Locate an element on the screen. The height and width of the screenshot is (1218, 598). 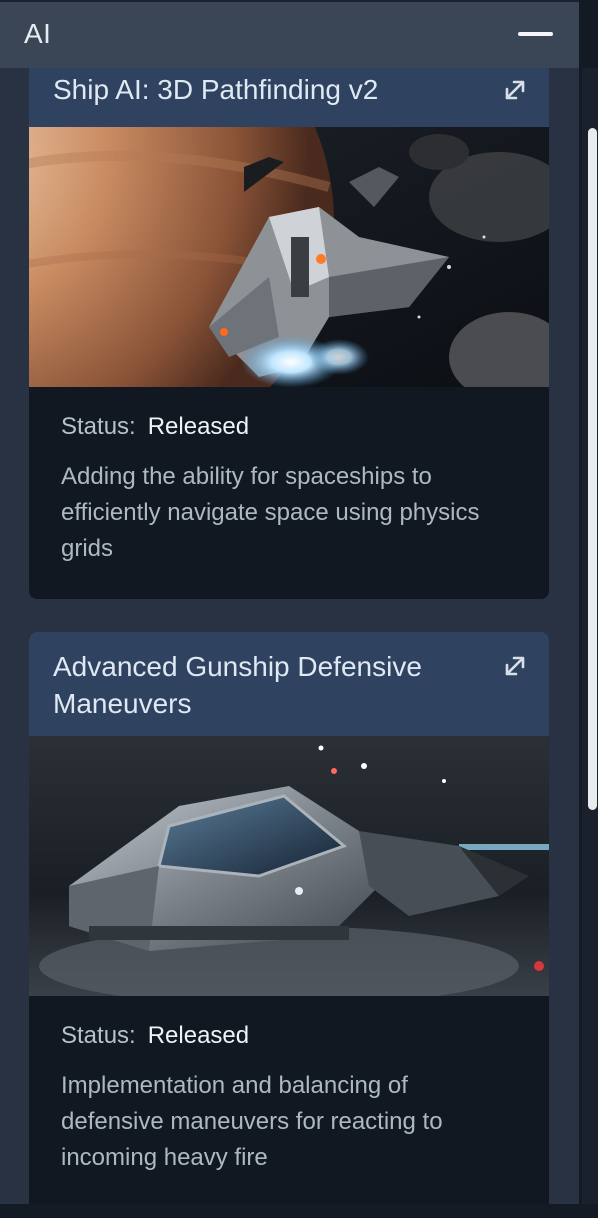
panel-title: AI is located at coordinates (38, 33).